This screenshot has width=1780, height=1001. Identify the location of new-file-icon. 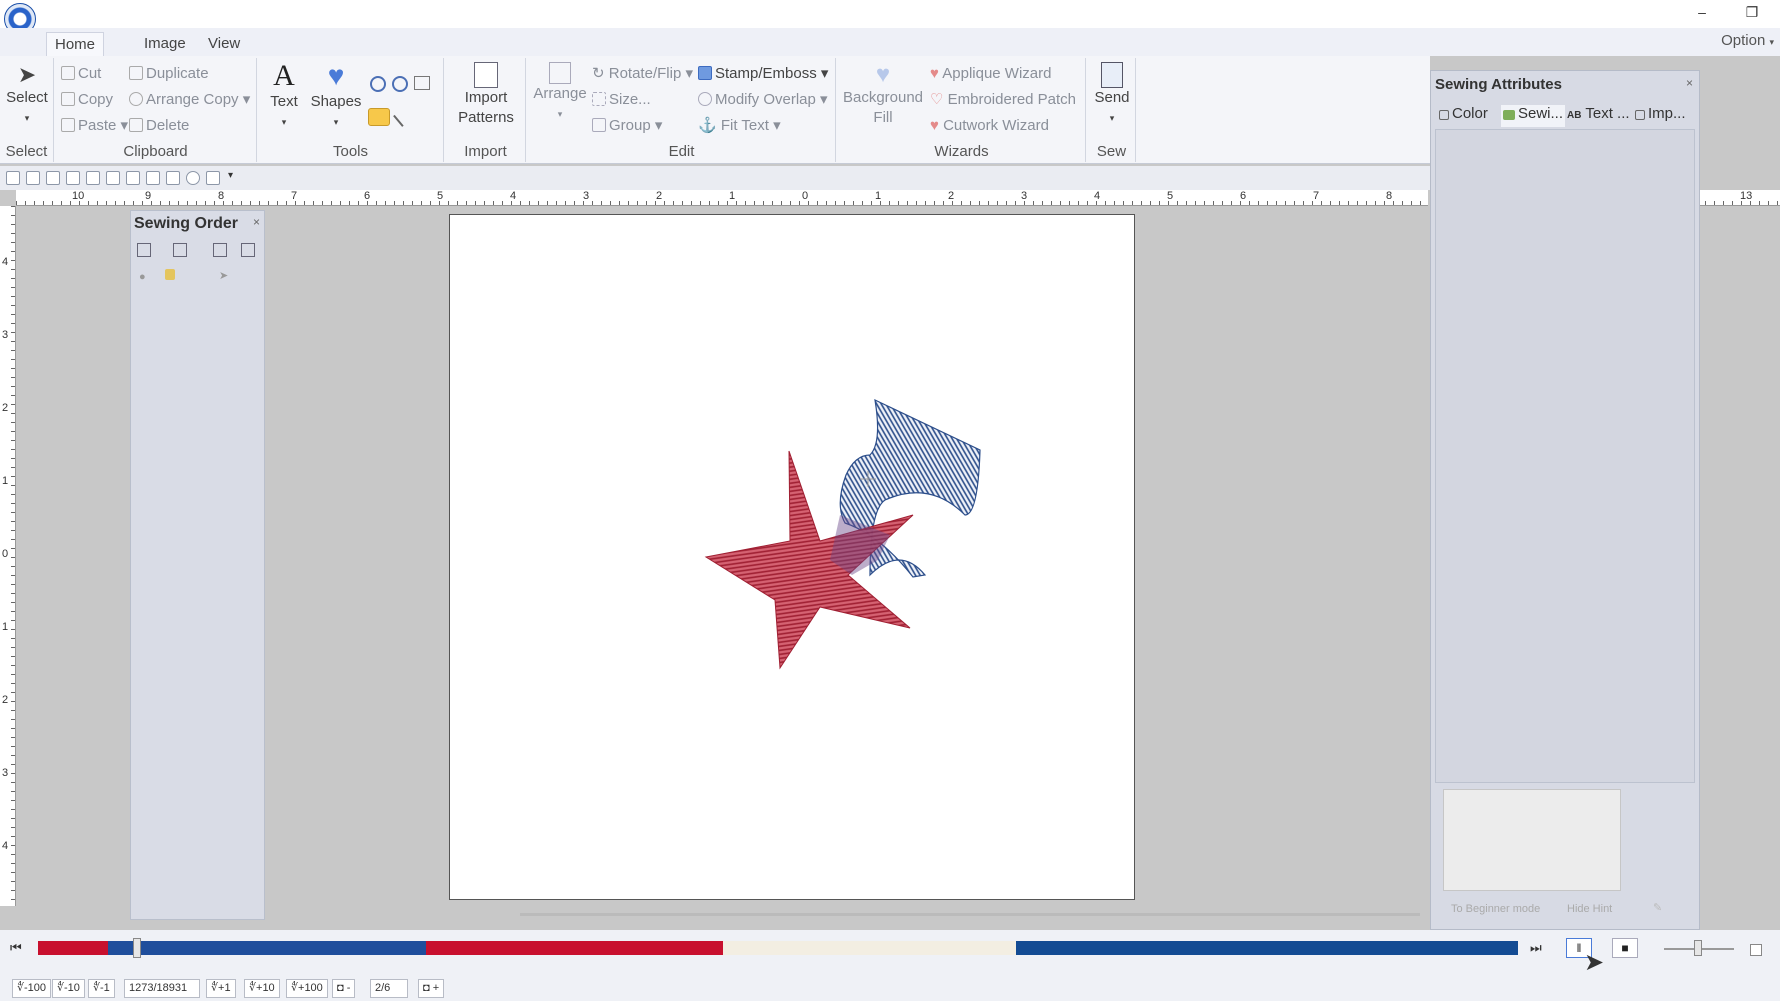
(13, 178).